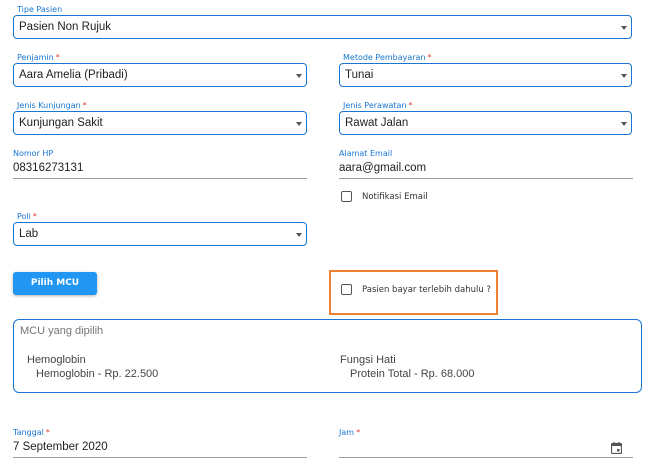 Image resolution: width=664 pixels, height=463 pixels. I want to click on tanggal-label: Tanggal *, so click(31, 432).